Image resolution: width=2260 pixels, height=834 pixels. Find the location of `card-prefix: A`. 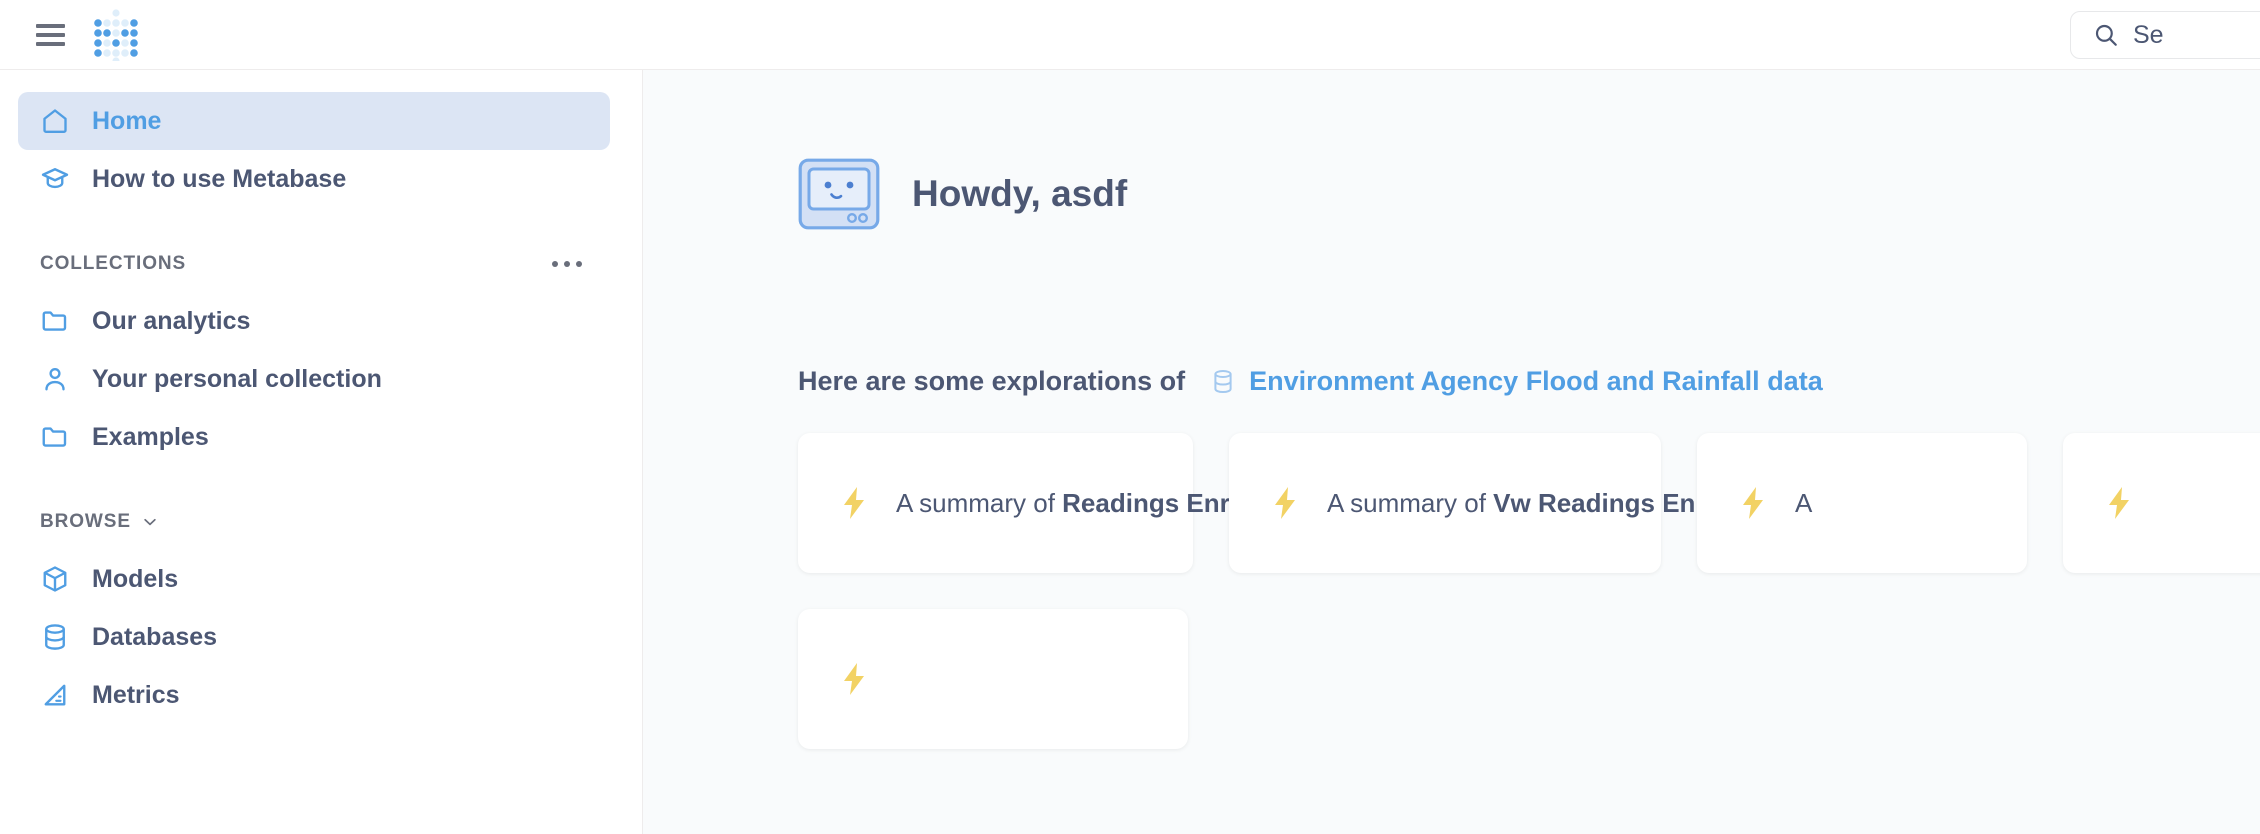

card-prefix: A is located at coordinates (1804, 502).